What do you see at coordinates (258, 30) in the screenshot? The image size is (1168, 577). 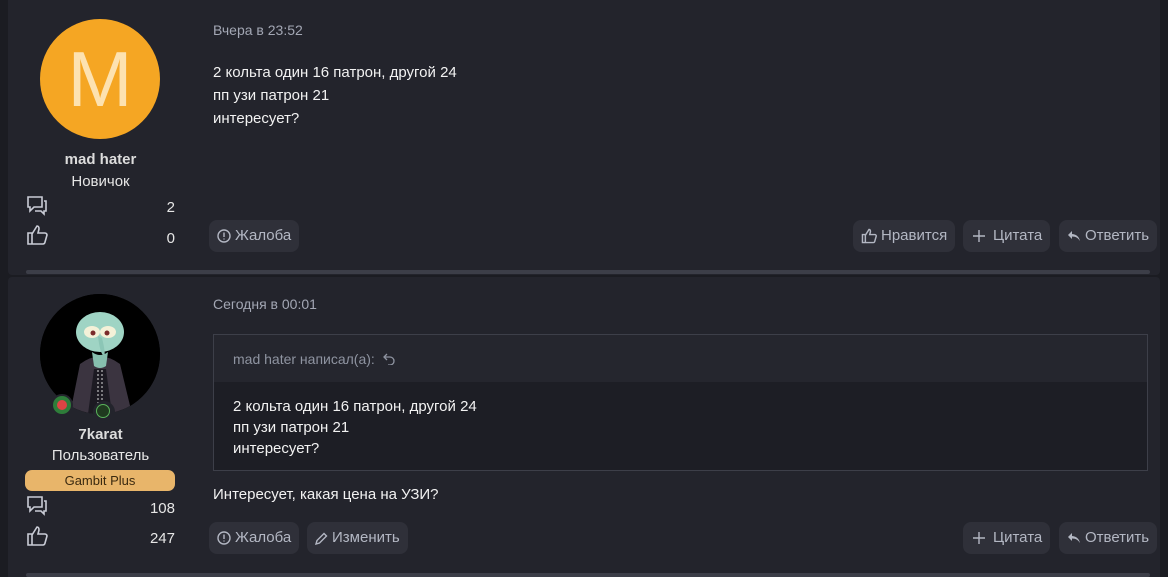 I see `post-date: Вчера в 23:52` at bounding box center [258, 30].